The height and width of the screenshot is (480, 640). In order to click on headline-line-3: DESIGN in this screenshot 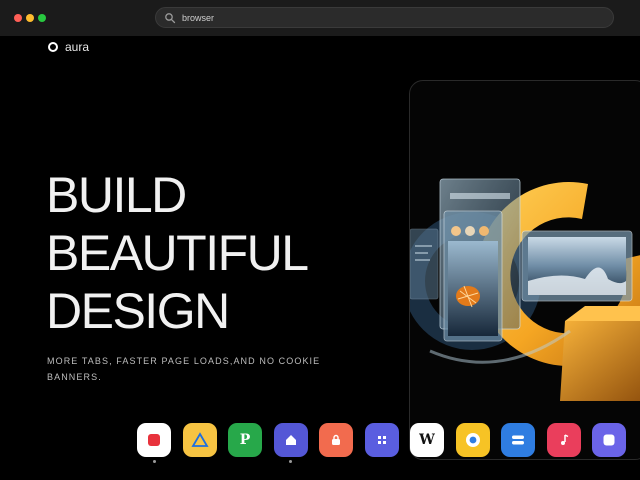, I will do `click(138, 311)`.